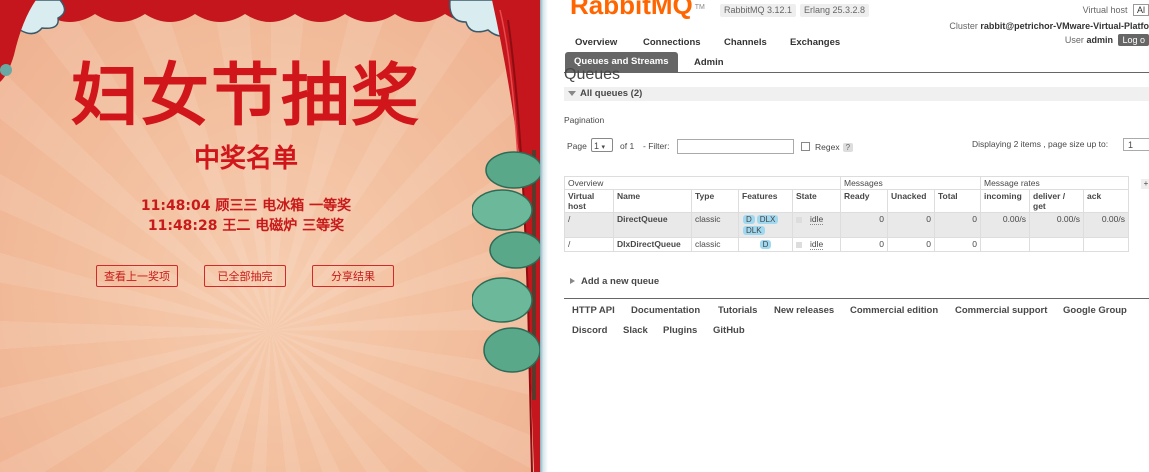 Image resolution: width=1149 pixels, height=472 pixels. I want to click on regex-label: Regex?, so click(834, 147).